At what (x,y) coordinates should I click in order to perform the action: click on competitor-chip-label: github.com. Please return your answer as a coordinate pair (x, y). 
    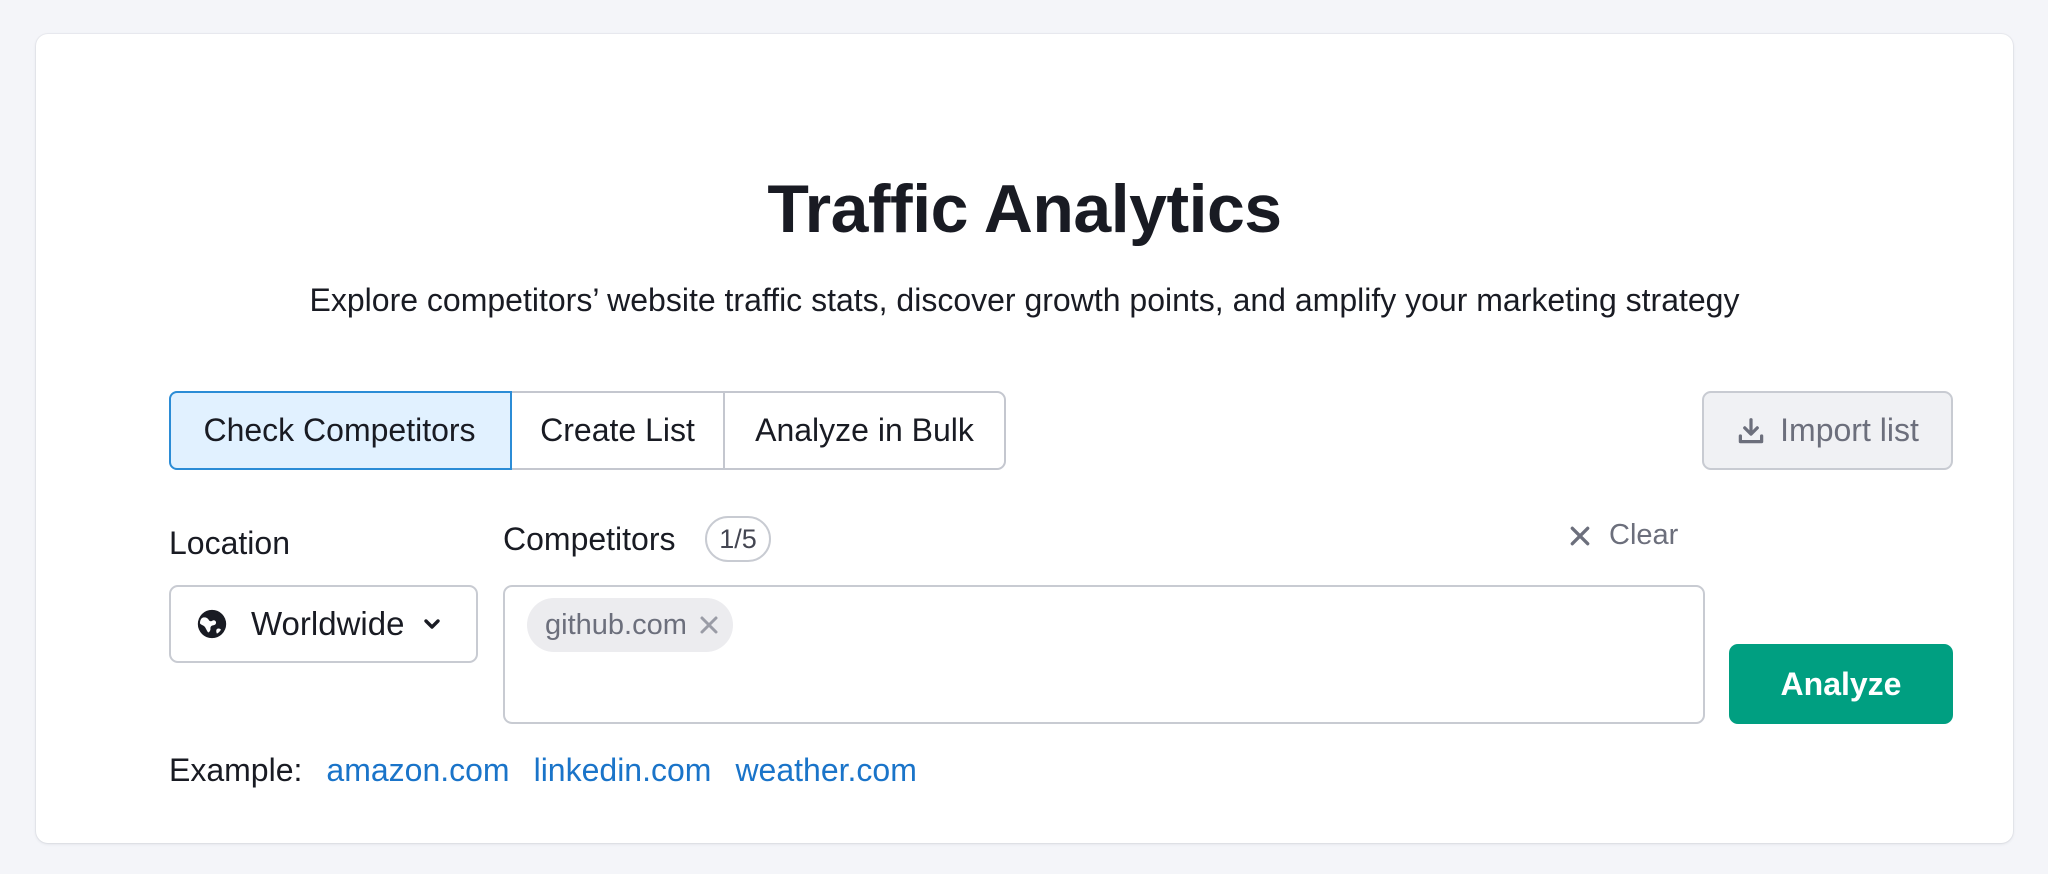
    Looking at the image, I should click on (616, 624).